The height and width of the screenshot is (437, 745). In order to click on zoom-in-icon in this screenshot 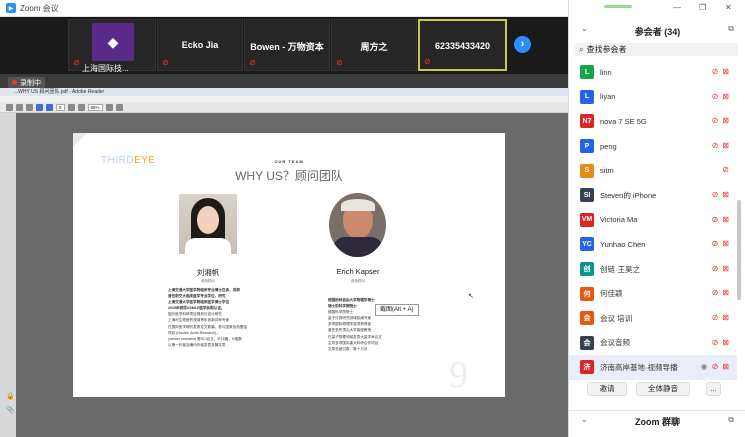, I will do `click(81, 107)`.